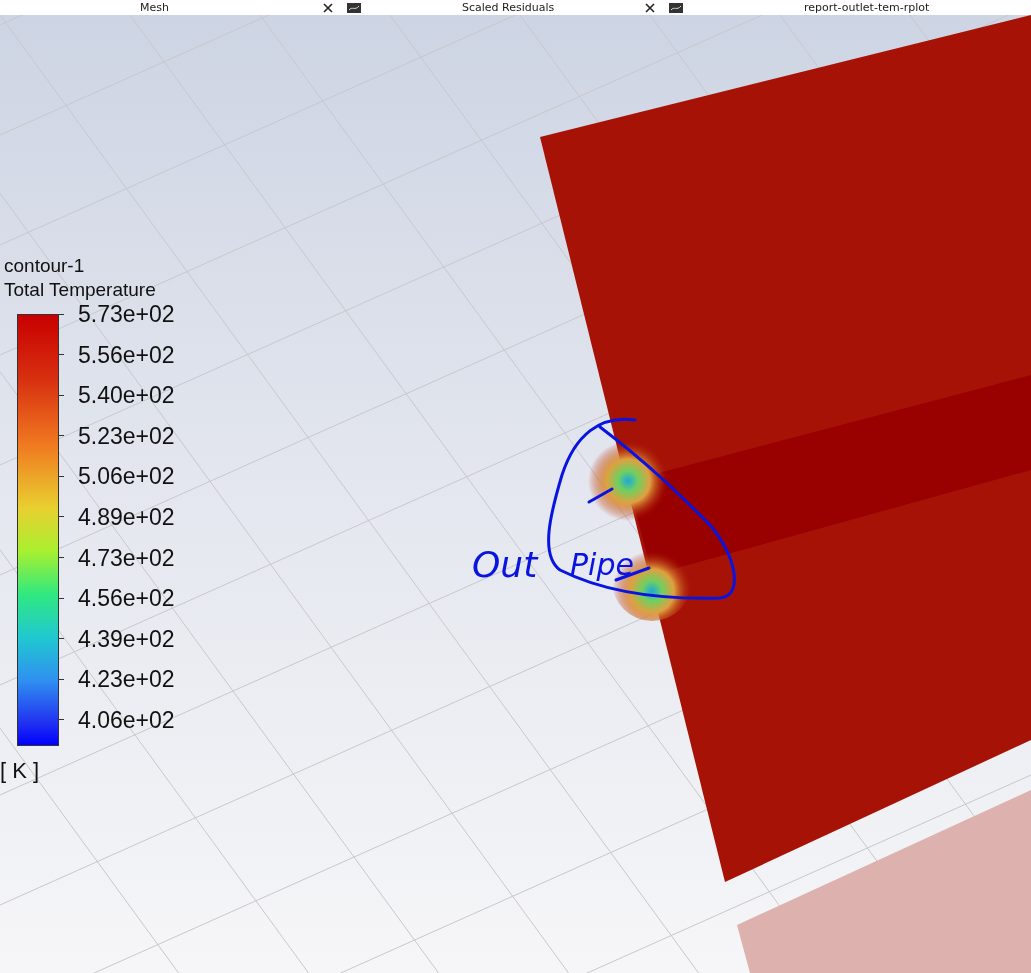 The image size is (1031, 973). Describe the element at coordinates (505, 564) in the screenshot. I see `handwritten-note: Out` at that location.